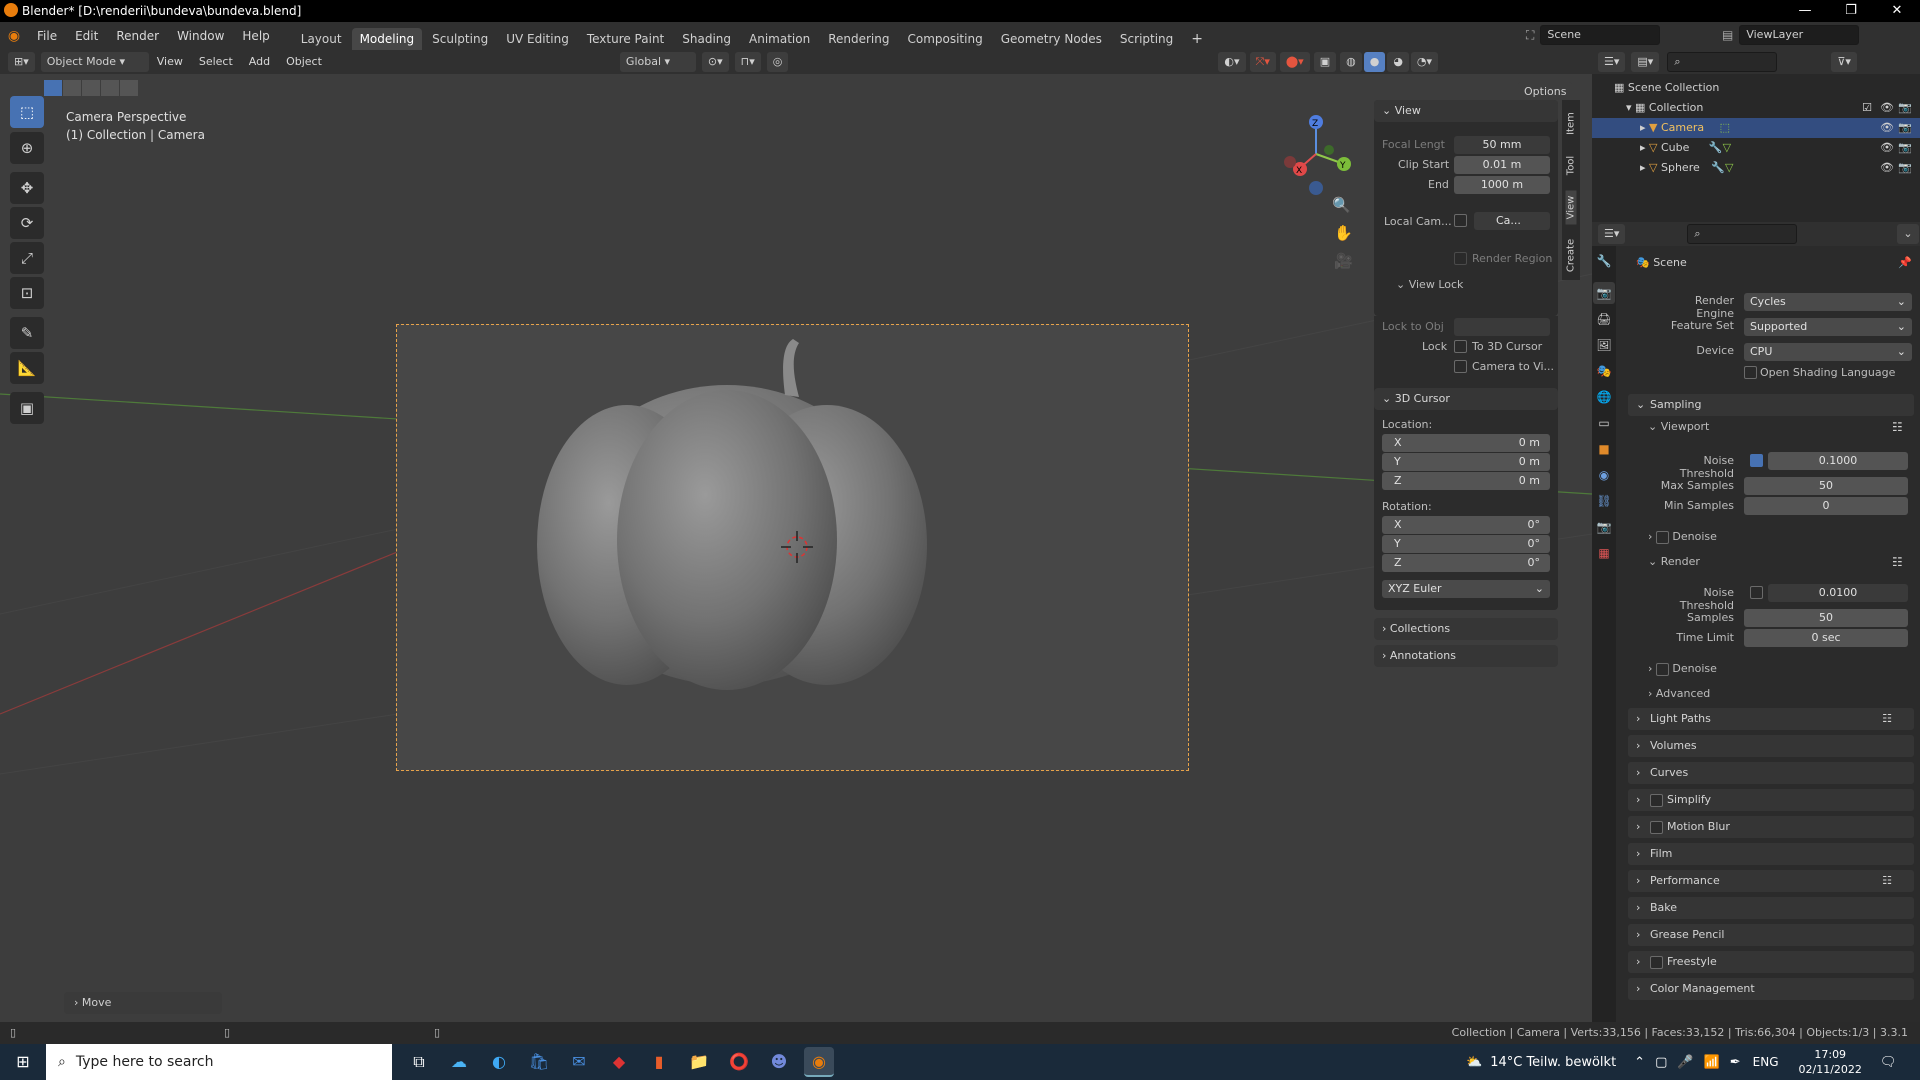 This screenshot has width=1920, height=1080. Describe the element at coordinates (1905, 168) in the screenshot. I see `sphere-render-icon: 📷` at that location.